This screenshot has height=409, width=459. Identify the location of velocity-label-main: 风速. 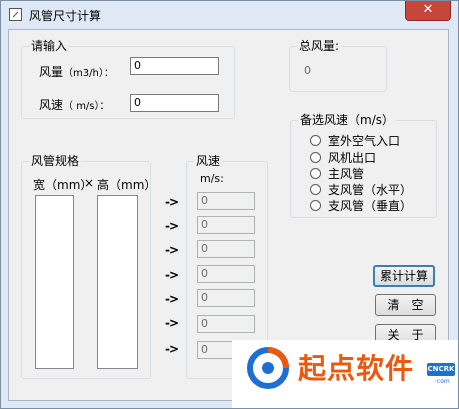
(51, 105).